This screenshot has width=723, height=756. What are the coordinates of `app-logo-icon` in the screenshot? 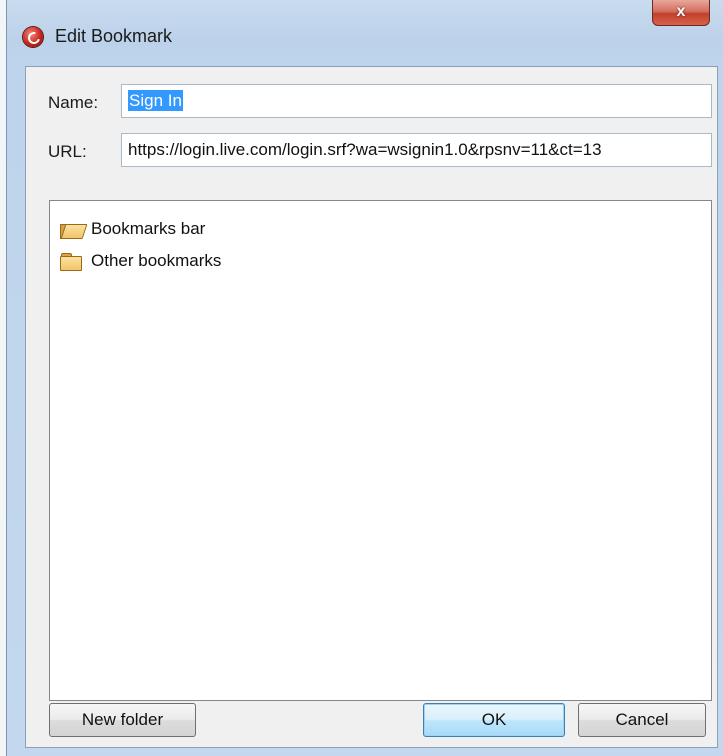 It's located at (33, 37).